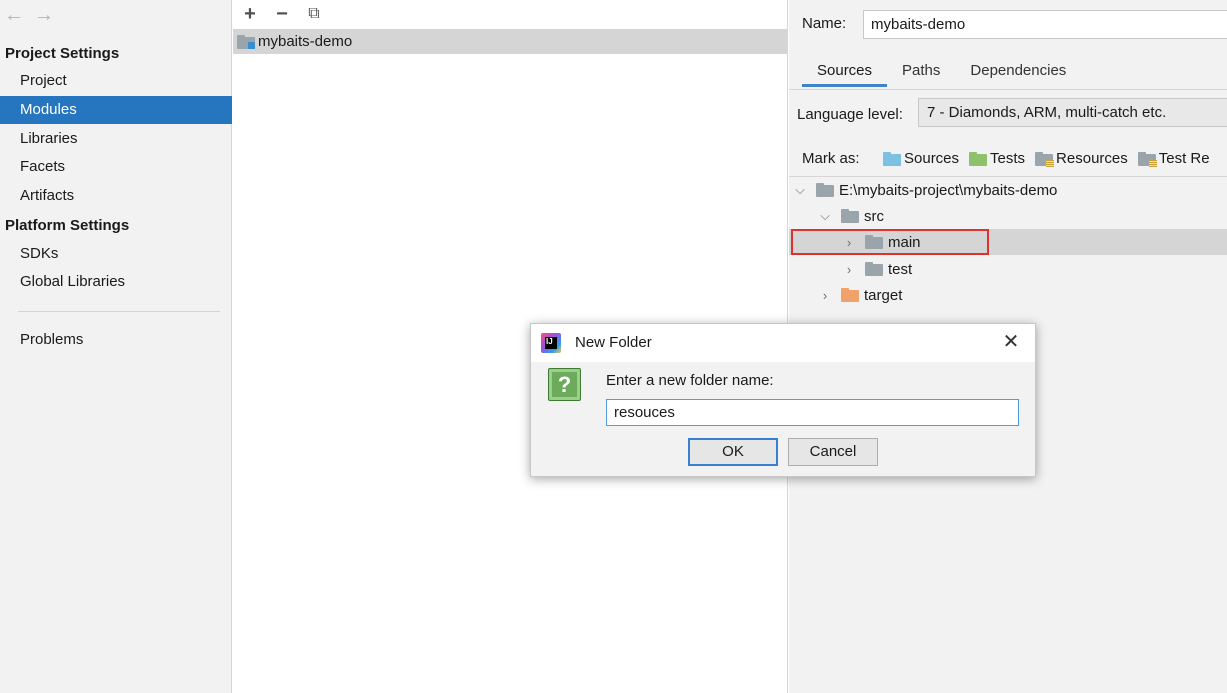 The width and height of the screenshot is (1227, 693). What do you see at coordinates (116, 282) in the screenshot?
I see `sidebar-item-global-libraries: Global Libraries` at bounding box center [116, 282].